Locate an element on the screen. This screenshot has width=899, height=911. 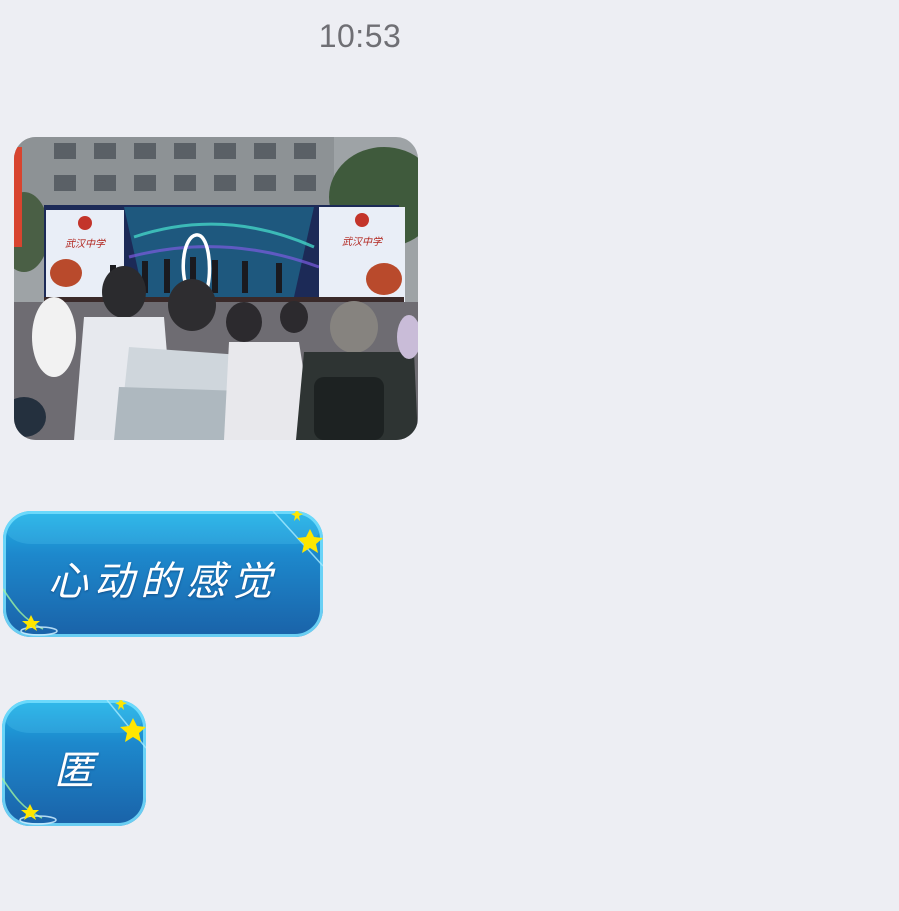
photo-message: 武汉中学 武汉中学 is located at coordinates (216, 288).